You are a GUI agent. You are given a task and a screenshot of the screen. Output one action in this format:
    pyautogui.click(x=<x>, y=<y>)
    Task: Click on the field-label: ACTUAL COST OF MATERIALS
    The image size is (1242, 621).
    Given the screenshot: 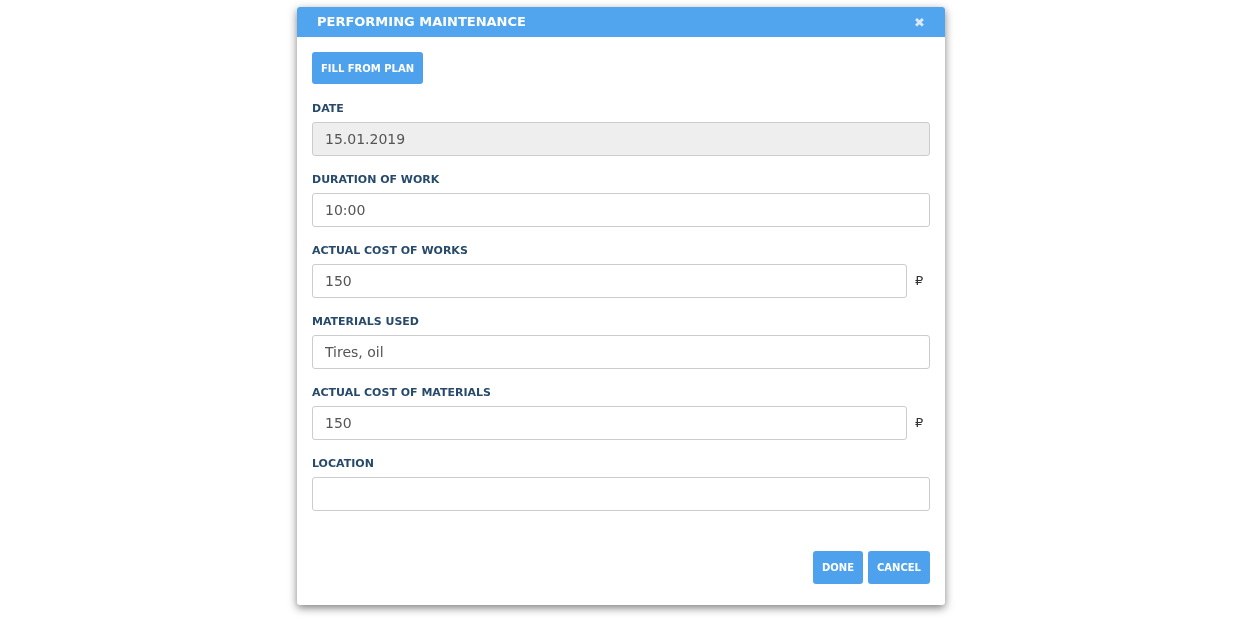 What is the action you would take?
    pyautogui.click(x=402, y=393)
    